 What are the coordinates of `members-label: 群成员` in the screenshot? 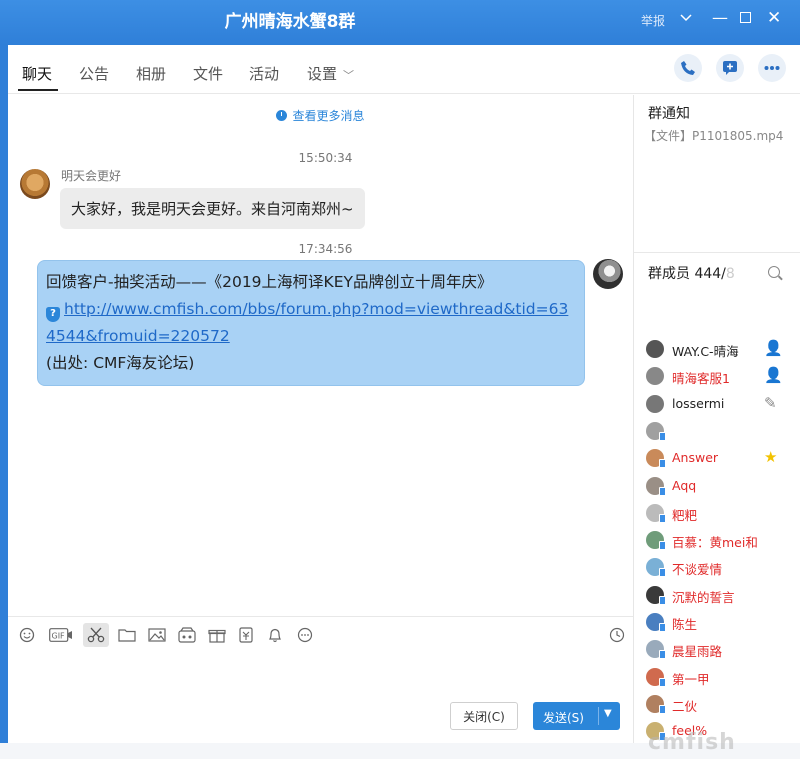 It's located at (669, 274).